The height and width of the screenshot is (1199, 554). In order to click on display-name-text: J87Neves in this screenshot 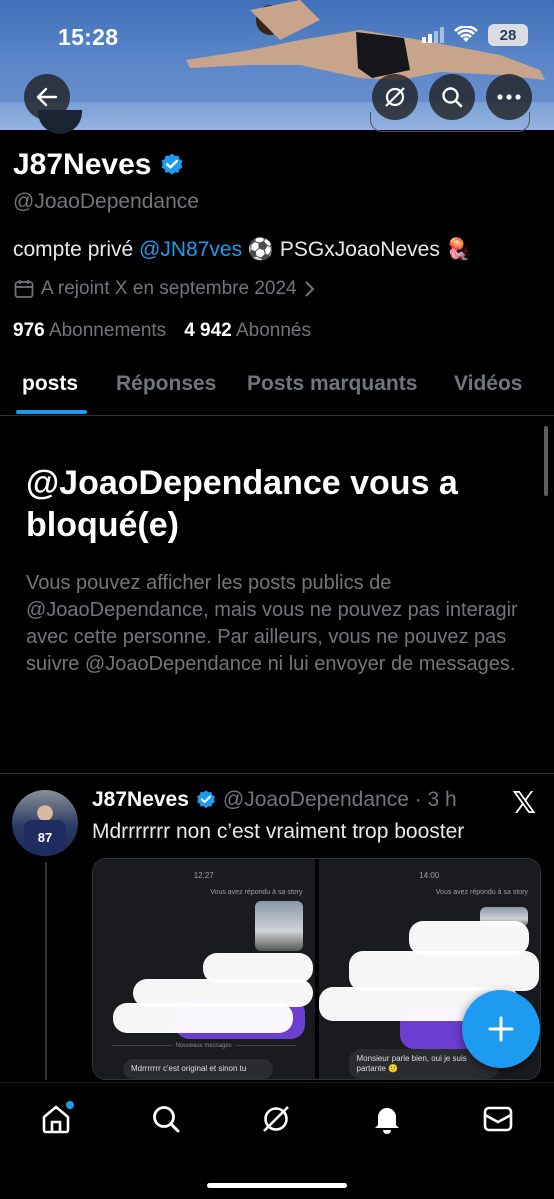, I will do `click(82, 164)`.